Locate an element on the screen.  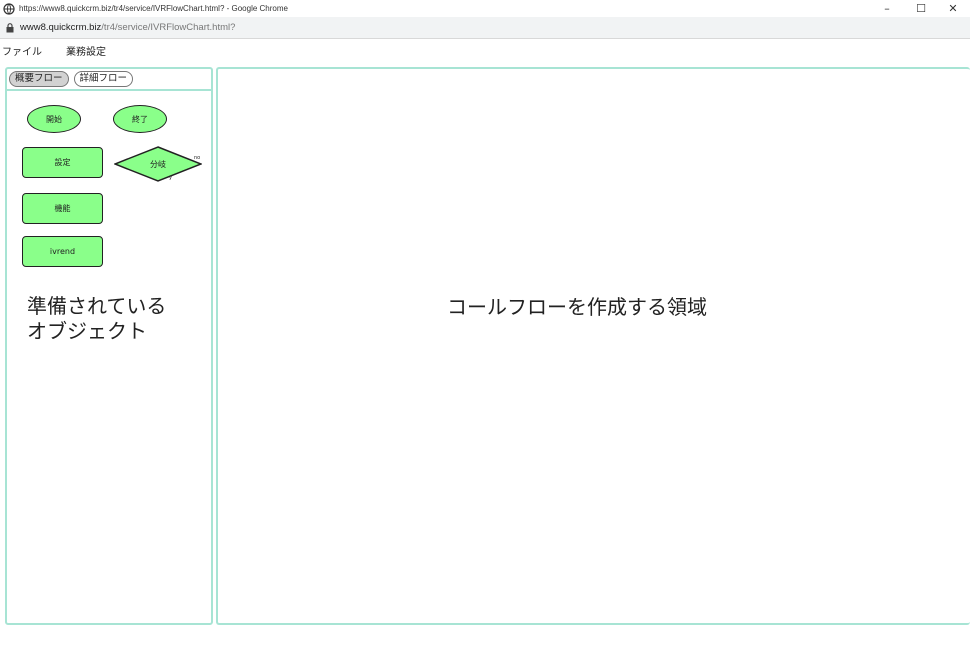
branch-yes-mark: y is located at coordinates (170, 178).